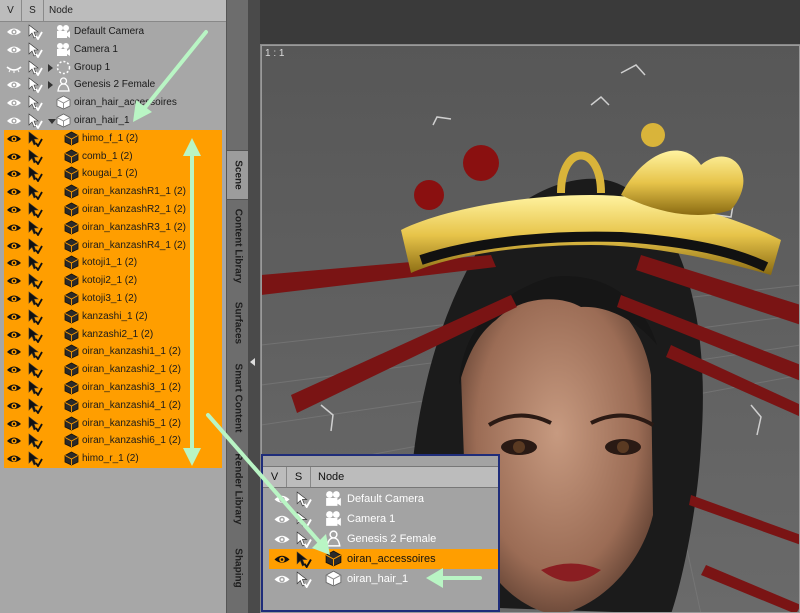  I want to click on scene-row: kougai_1 (2), so click(113, 174).